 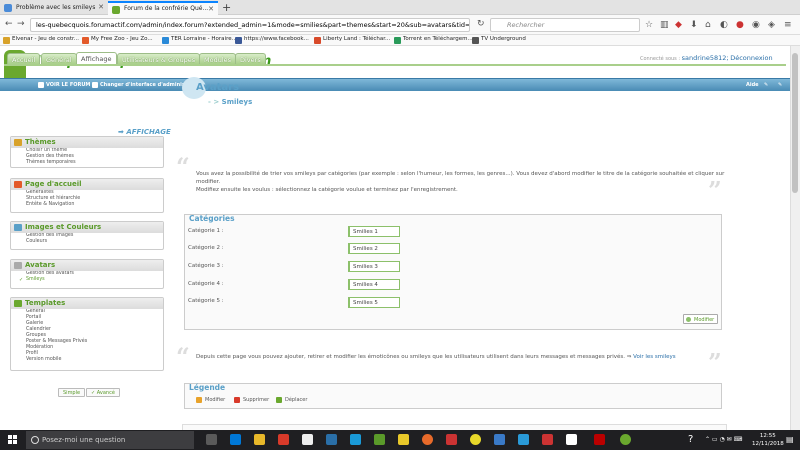 I want to click on sidebar-item: Thèmes temporaires, so click(x=87, y=163).